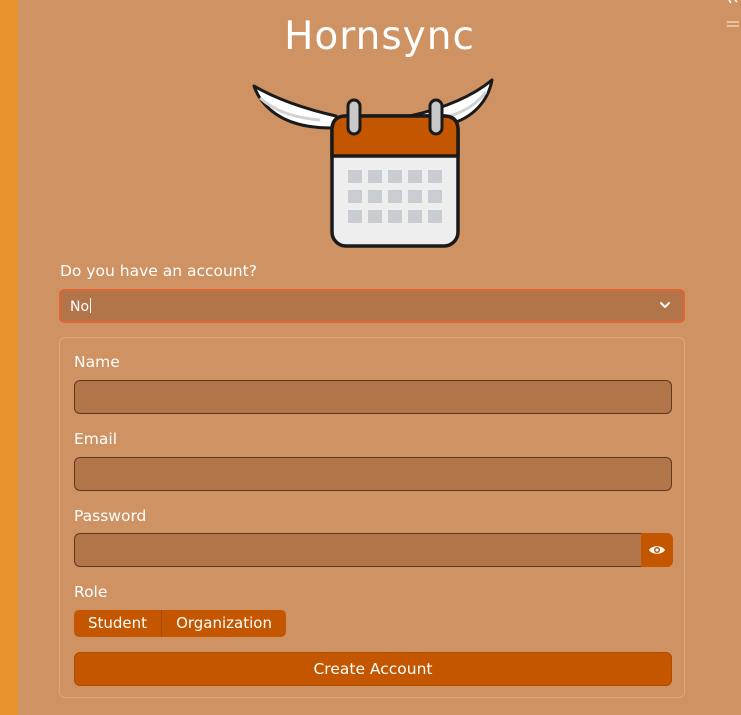 The height and width of the screenshot is (715, 741). Describe the element at coordinates (373, 163) in the screenshot. I see `bull-horn-calendar-logo` at that location.